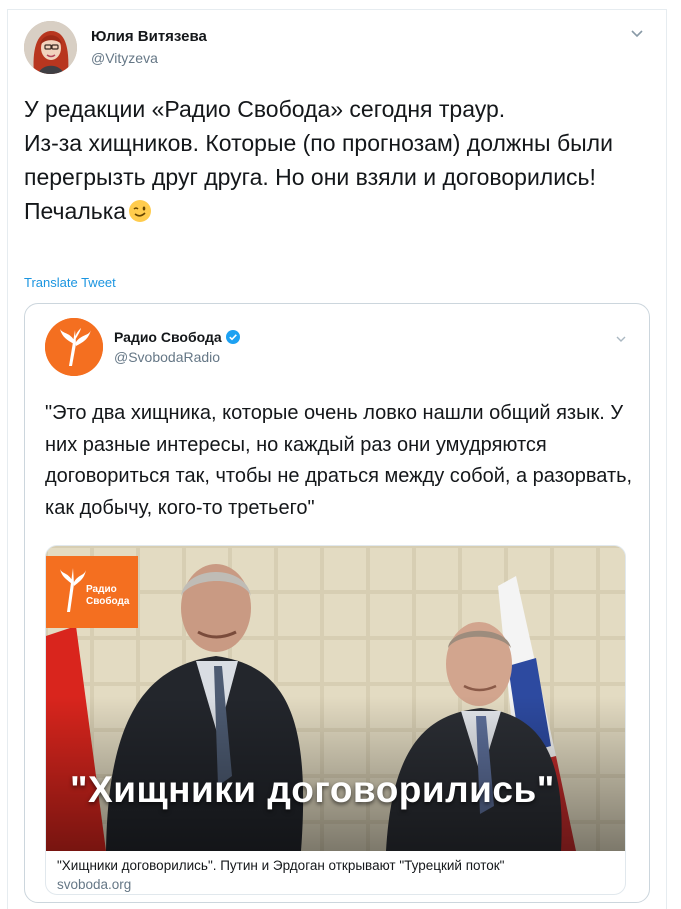 The image size is (681, 909). Describe the element at coordinates (108, 601) in the screenshot. I see `image-logo-line-2: Свобода` at that location.